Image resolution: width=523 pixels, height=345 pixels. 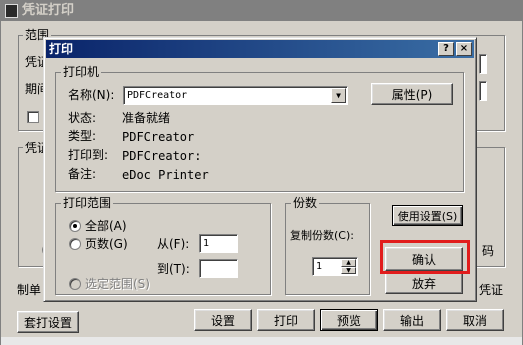 I want to click on help-icon: ?, so click(x=446, y=49).